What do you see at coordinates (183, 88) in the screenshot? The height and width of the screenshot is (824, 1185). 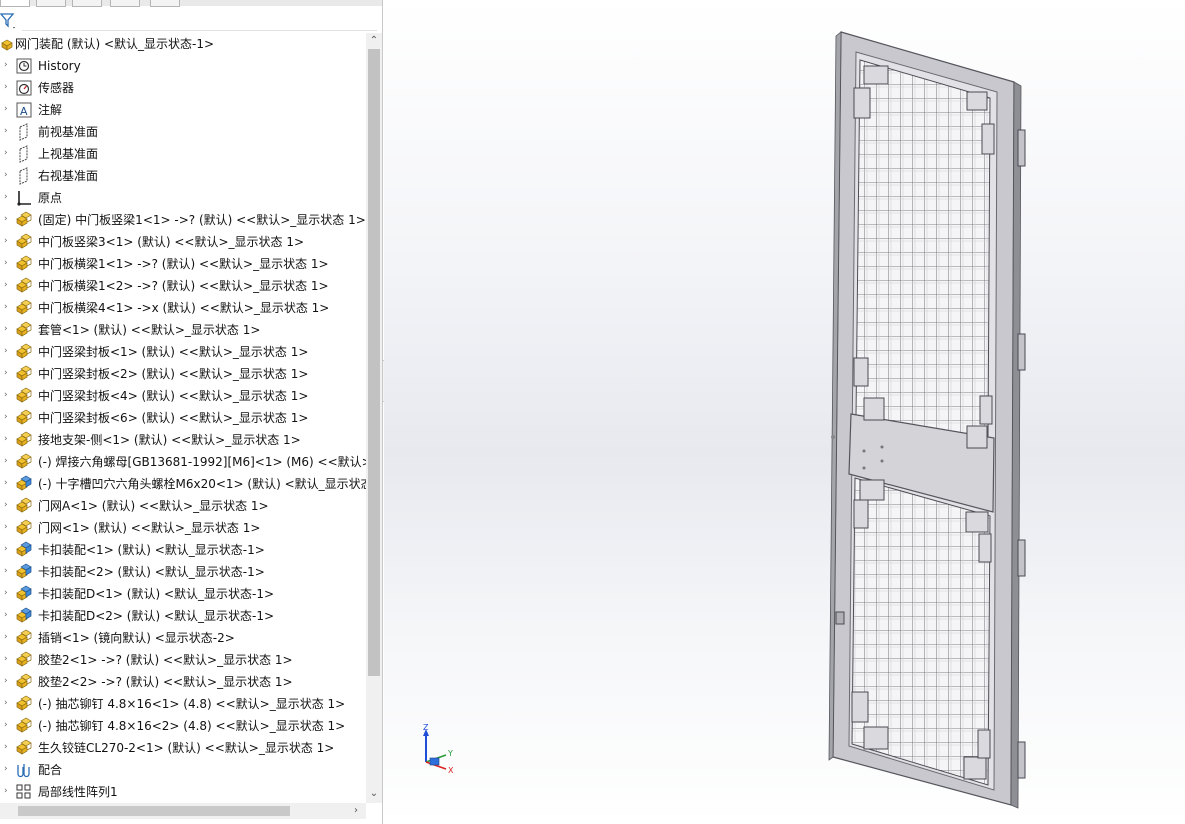 I see `tree-item: › 传感器` at bounding box center [183, 88].